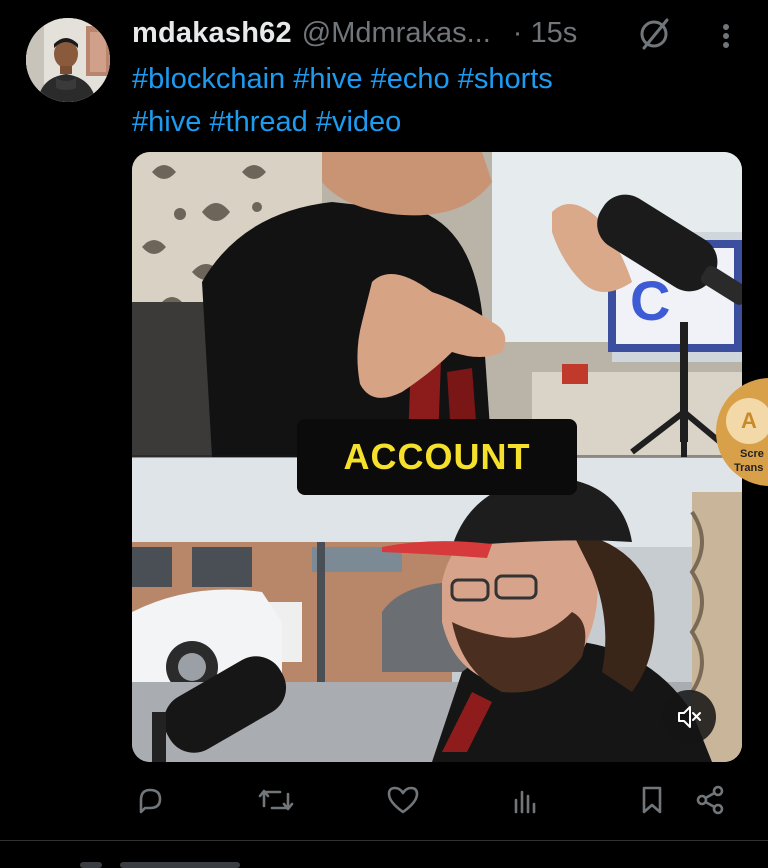 The image size is (768, 868). What do you see at coordinates (412, 122) in the screenshot?
I see `post-text-line-2: #hive #thread #video` at bounding box center [412, 122].